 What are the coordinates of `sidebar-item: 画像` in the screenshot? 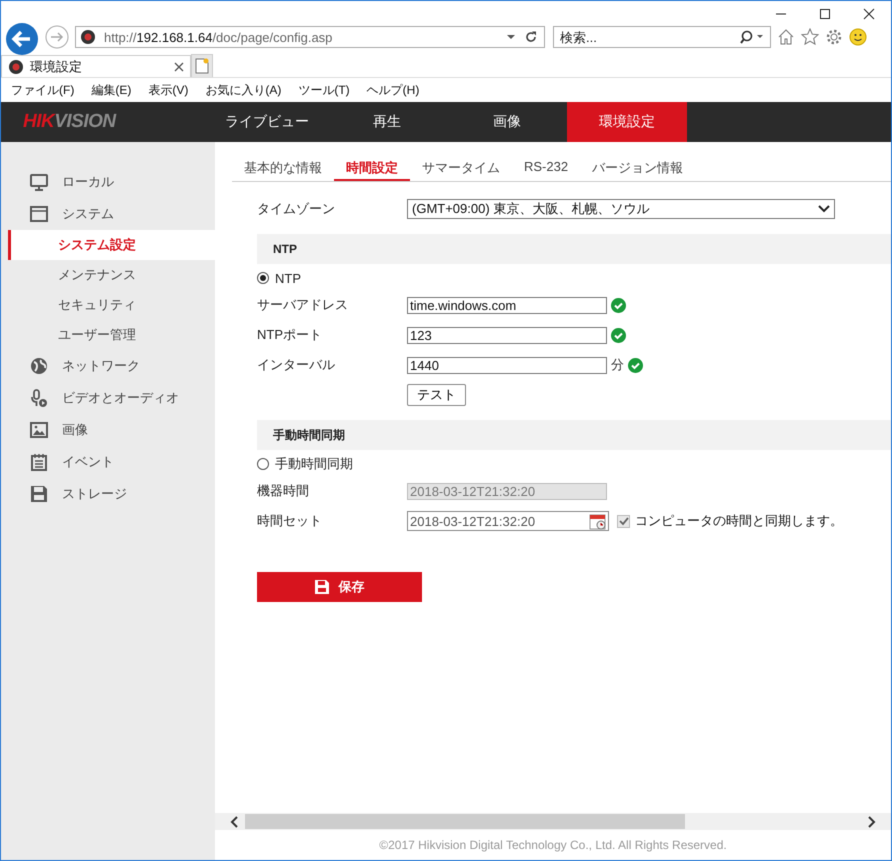 It's located at (108, 430).